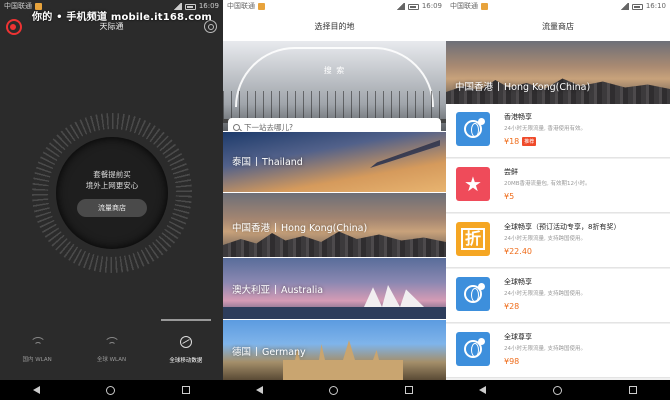 The image size is (670, 400). I want to click on clock: 16:10, so click(655, 6).